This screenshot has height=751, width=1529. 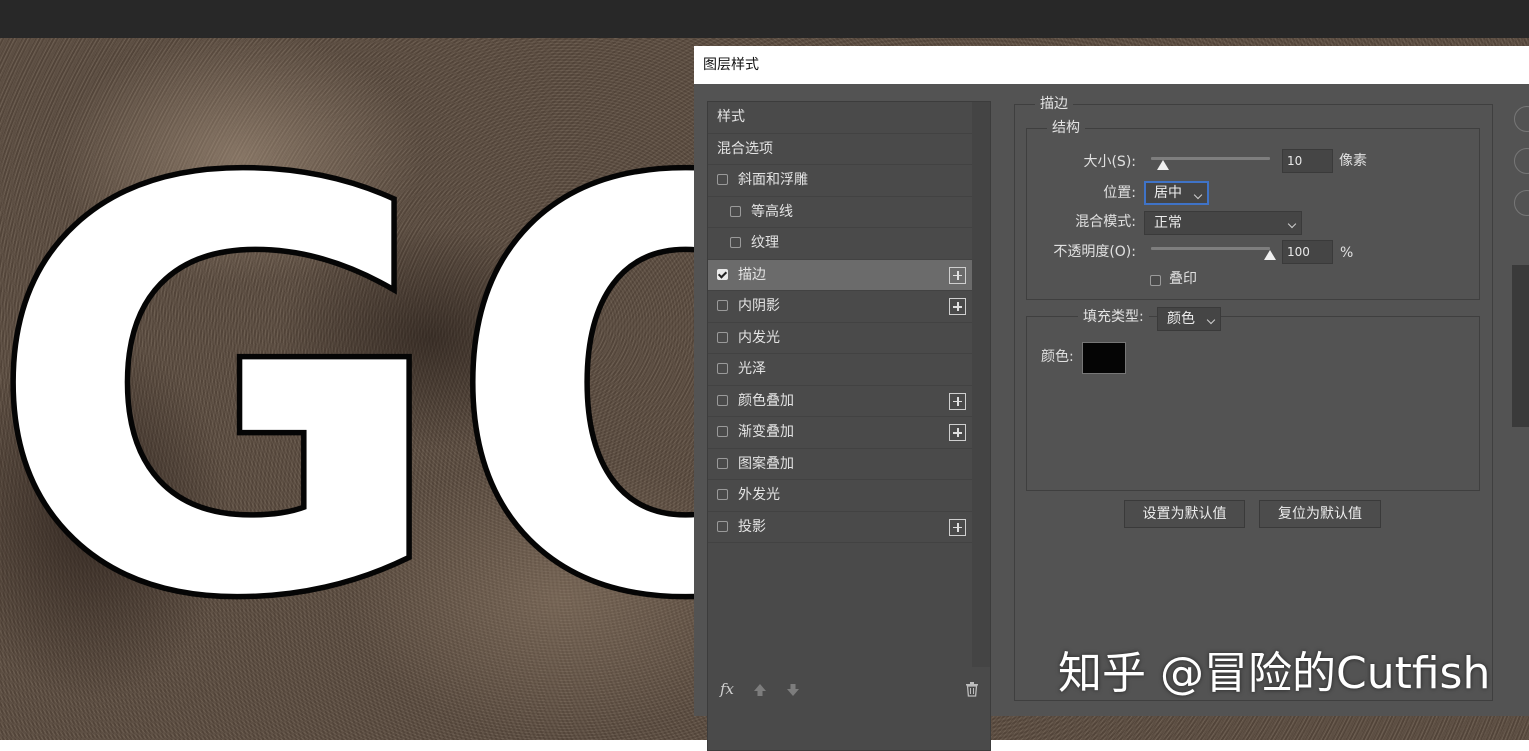 I want to click on color-label: 颜色:, so click(x=1057, y=357).